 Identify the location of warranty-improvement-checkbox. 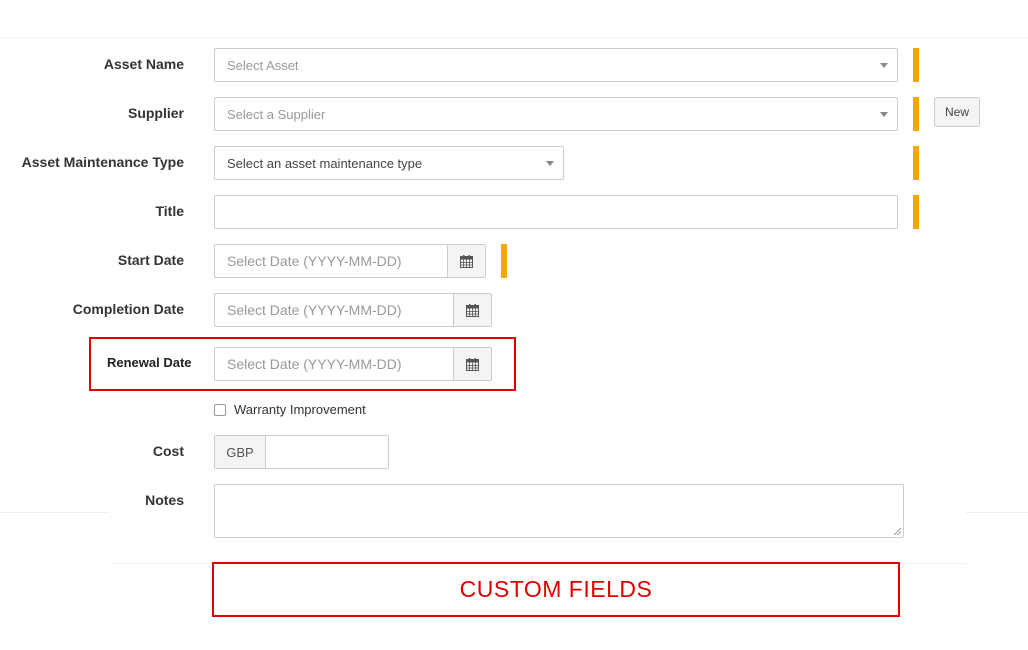
(220, 410).